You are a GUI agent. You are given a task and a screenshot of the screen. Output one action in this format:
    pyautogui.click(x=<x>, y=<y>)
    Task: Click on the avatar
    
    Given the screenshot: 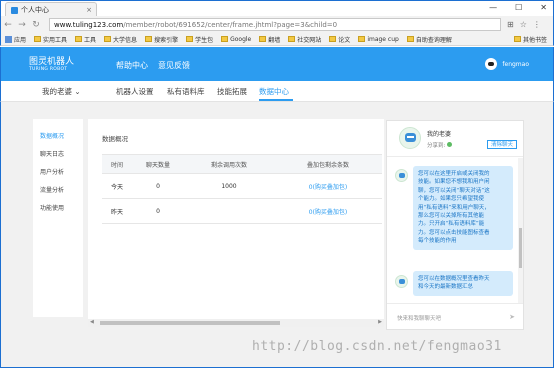 What is the action you would take?
    pyautogui.click(x=491, y=64)
    